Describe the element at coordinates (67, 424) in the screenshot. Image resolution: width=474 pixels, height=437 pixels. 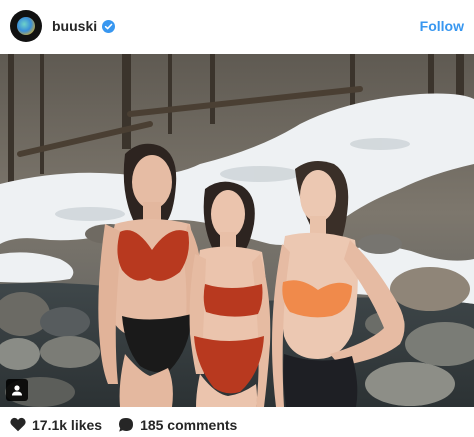
I see `likes-count: 17.1k likes` at that location.